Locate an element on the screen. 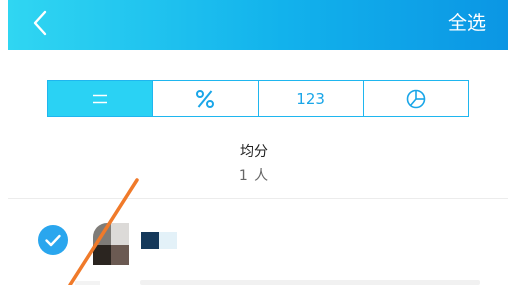 Image resolution: width=508 pixels, height=285 pixels. tab-percent-split is located at coordinates (204, 98).